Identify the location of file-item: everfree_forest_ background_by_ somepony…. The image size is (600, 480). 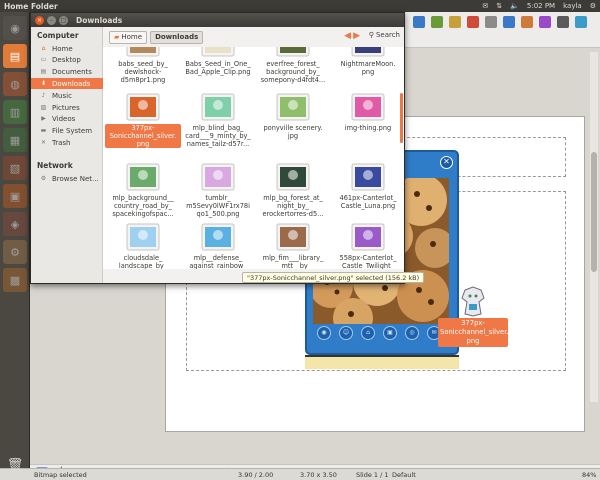
(293, 65).